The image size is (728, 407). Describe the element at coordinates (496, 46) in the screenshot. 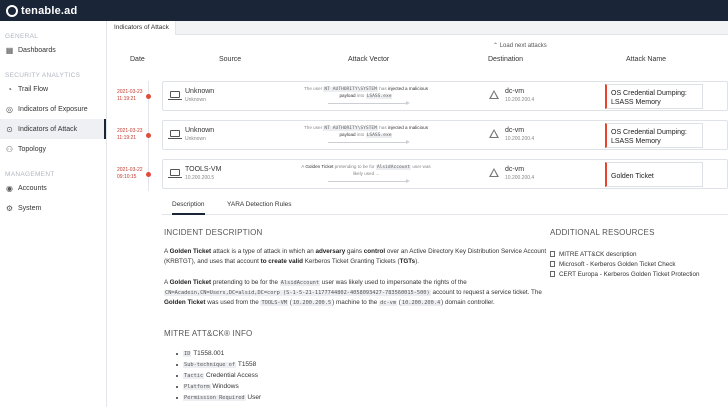

I see `chevron-up-icon: ⌃` at that location.